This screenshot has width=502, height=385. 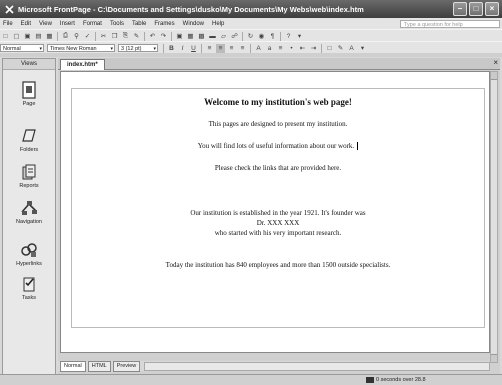 What do you see at coordinates (272, 36) in the screenshot?
I see `show-all-icon: ¶` at bounding box center [272, 36].